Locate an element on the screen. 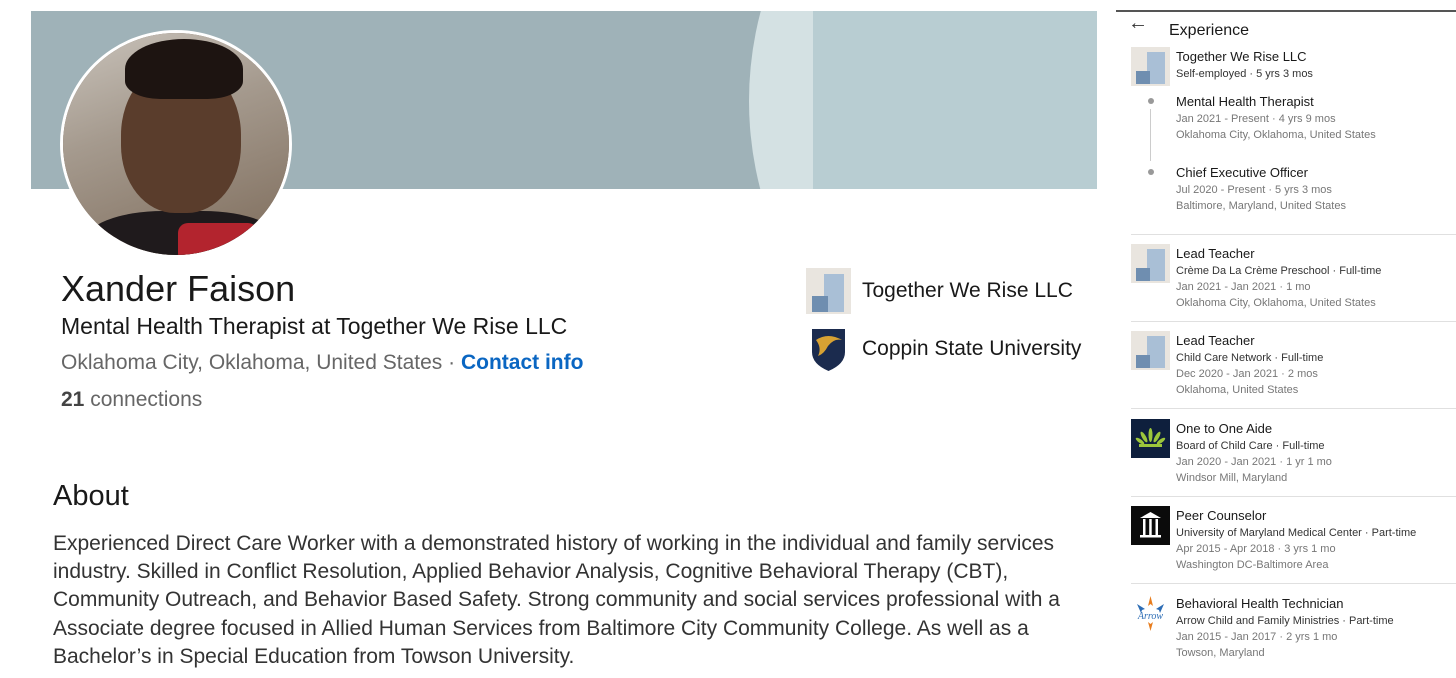  experience-org: Crème Da La Crème Preschool · Full-time is located at coordinates (1279, 271).